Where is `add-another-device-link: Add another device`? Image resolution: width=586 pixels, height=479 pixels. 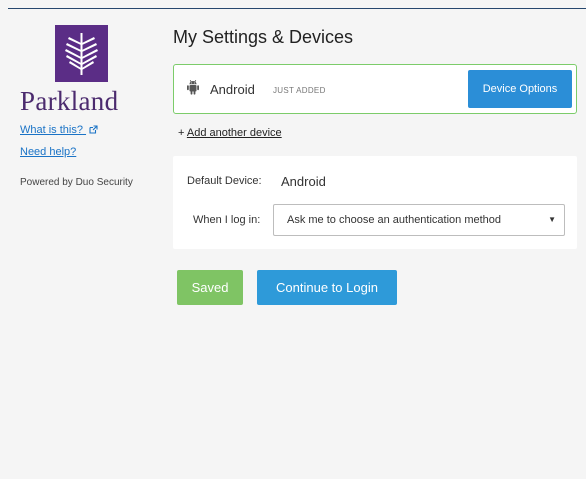
add-another-device-link: Add another device is located at coordinates (234, 133).